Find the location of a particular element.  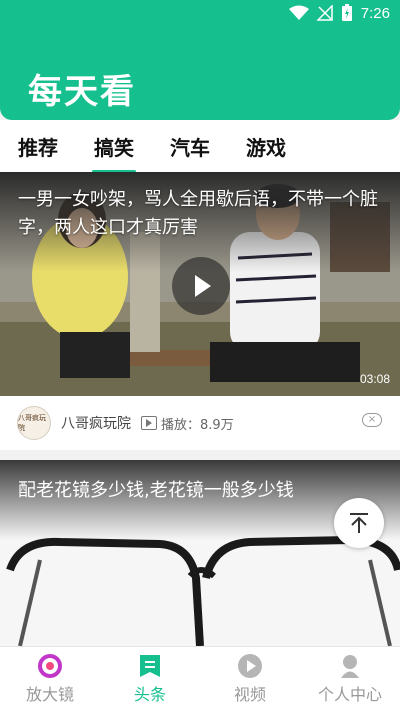

play-button is located at coordinates (201, 286).